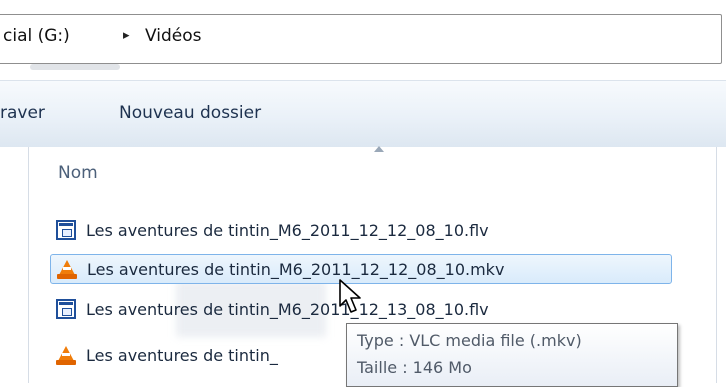 The height and width of the screenshot is (387, 726). I want to click on tooltip-size: Taille : 146 Mo, so click(414, 367).